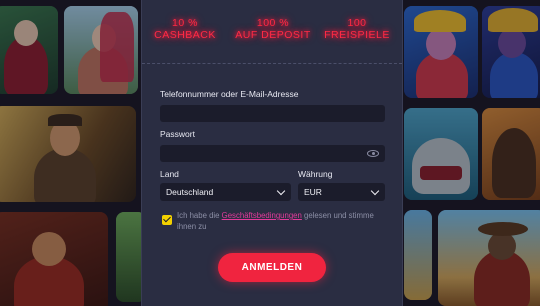 This screenshot has height=306, width=540. I want to click on bonus-value: 100, so click(357, 23).